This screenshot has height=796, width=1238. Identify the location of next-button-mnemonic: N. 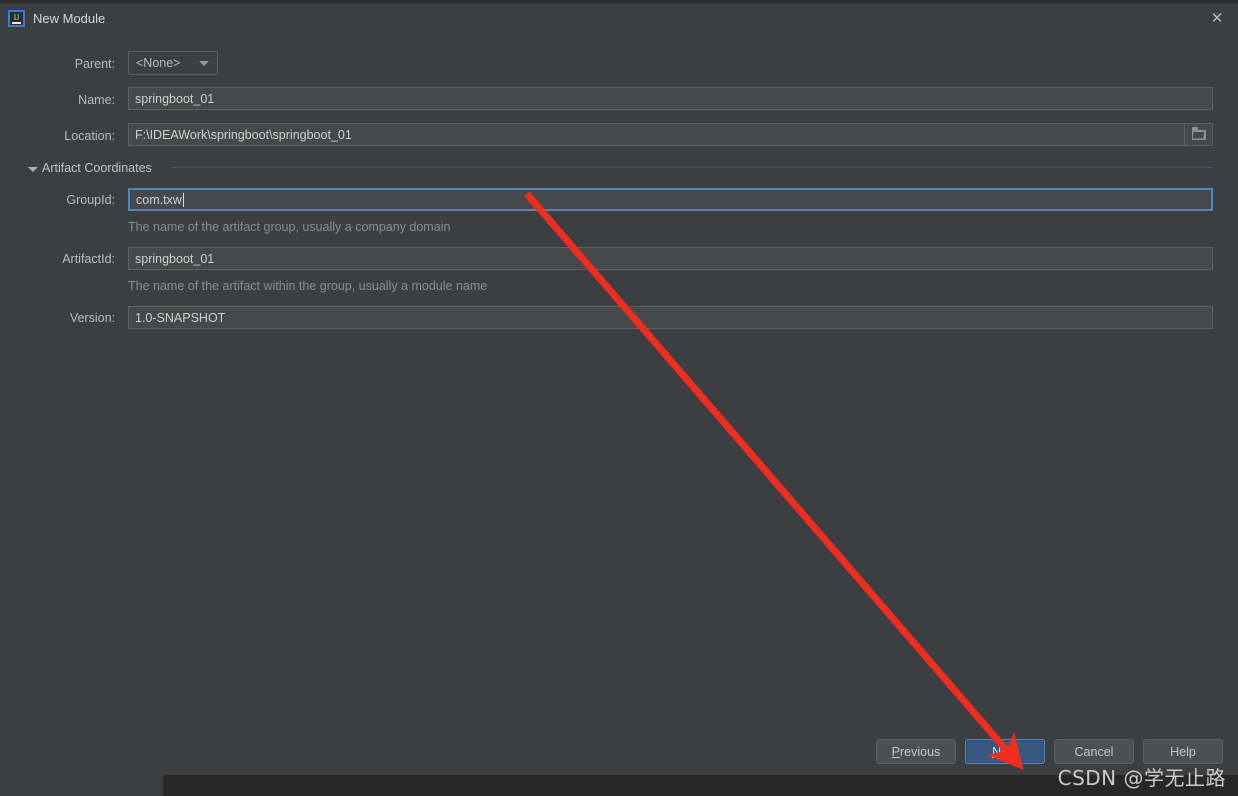
(997, 751).